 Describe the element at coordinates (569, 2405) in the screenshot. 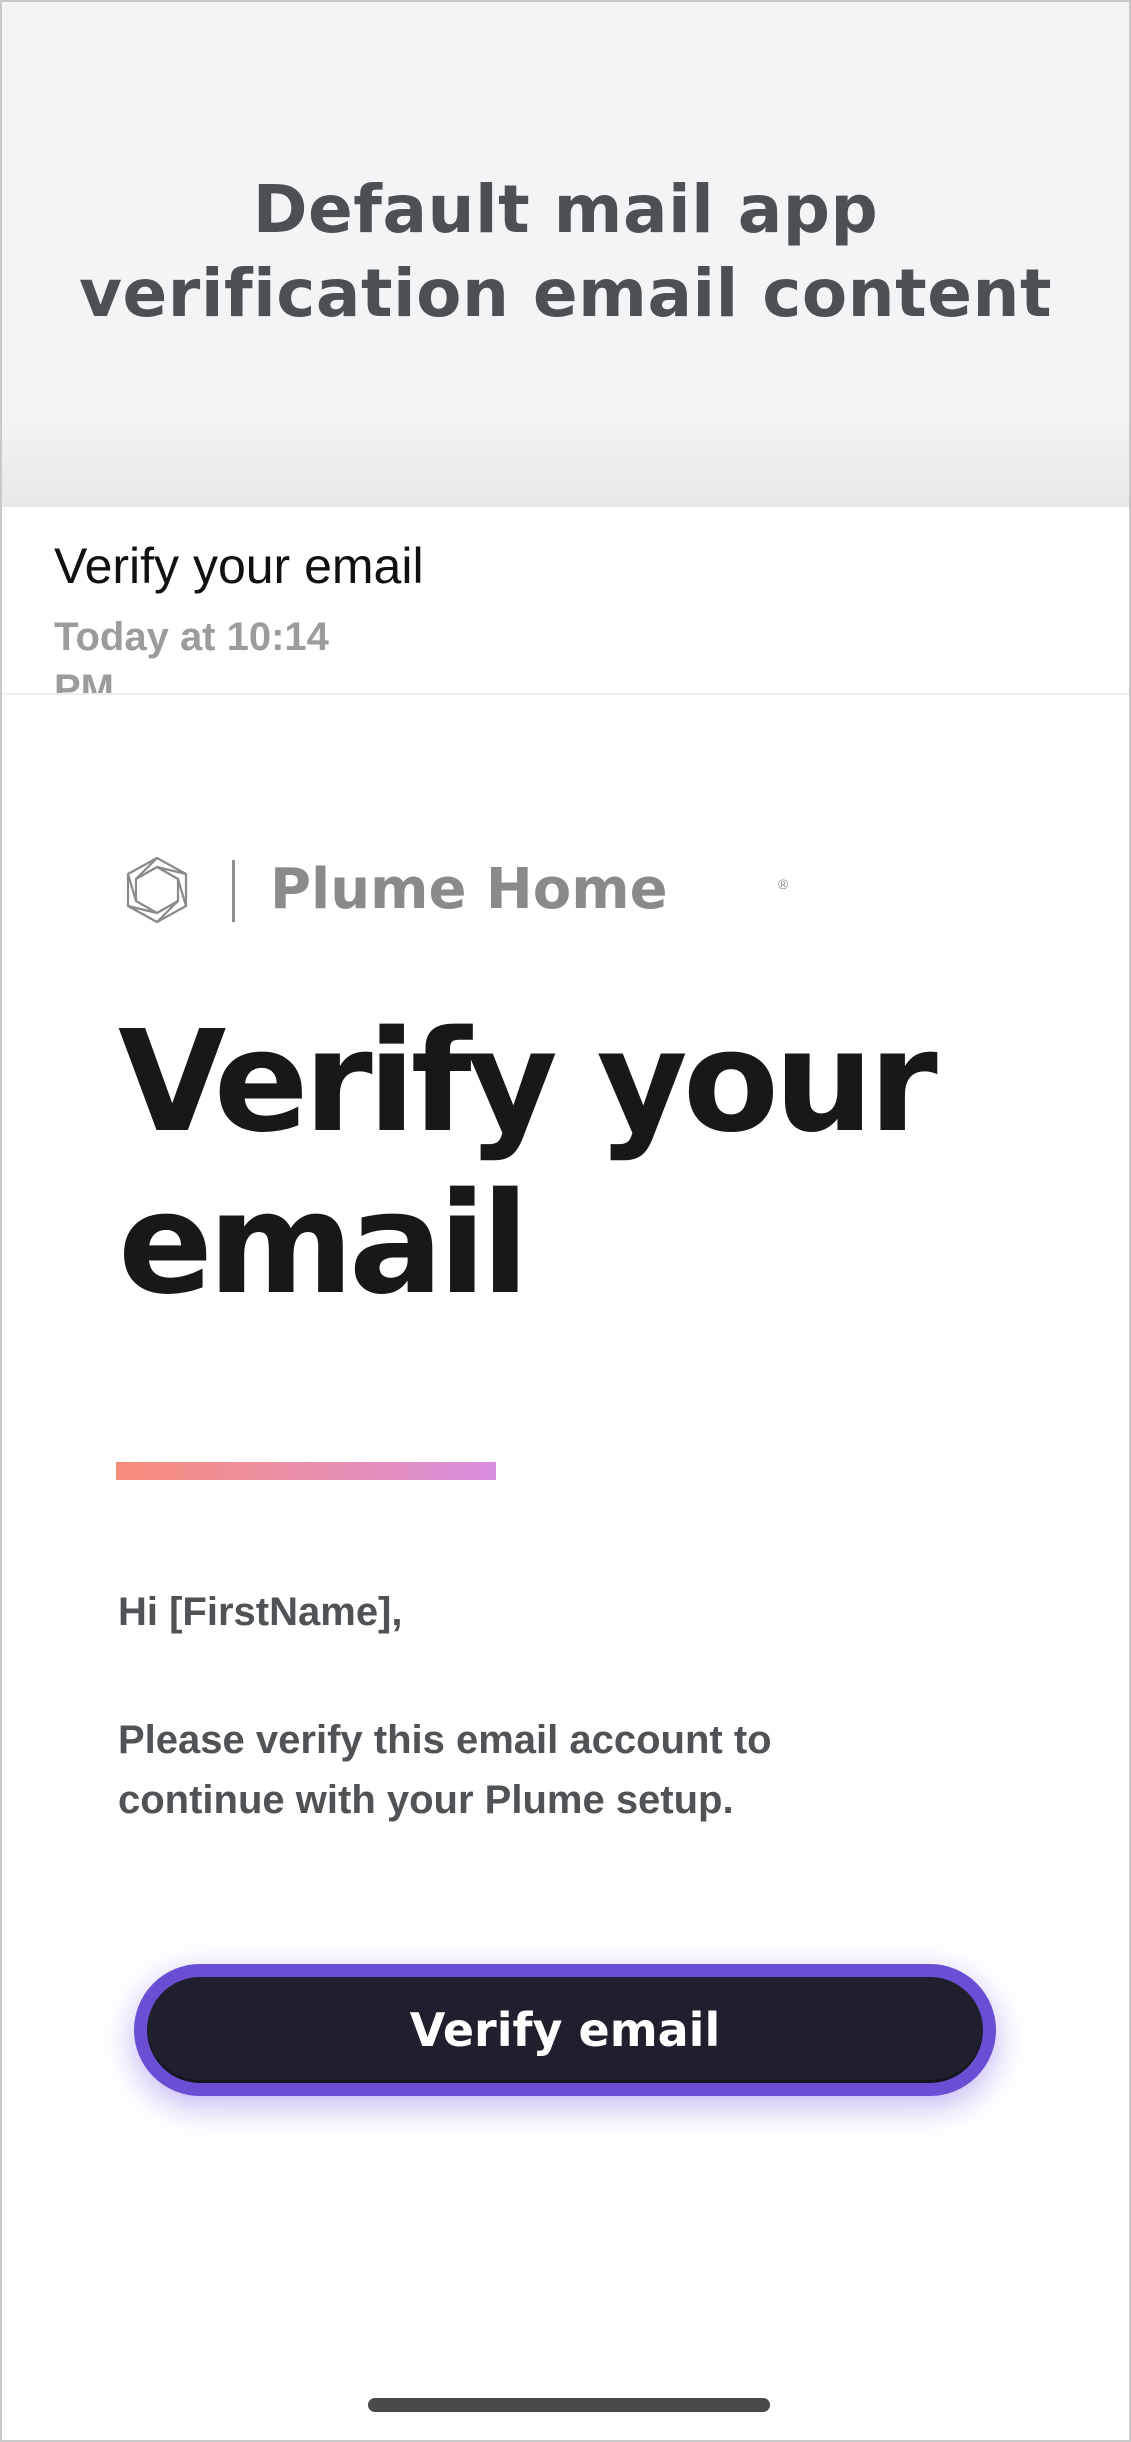

I see `home-indicator` at that location.